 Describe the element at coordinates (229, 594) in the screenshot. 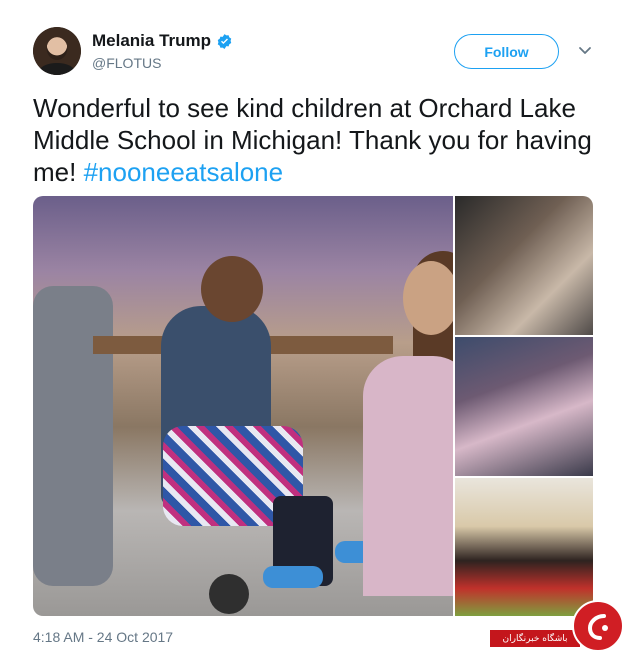

I see `photo-stool` at that location.